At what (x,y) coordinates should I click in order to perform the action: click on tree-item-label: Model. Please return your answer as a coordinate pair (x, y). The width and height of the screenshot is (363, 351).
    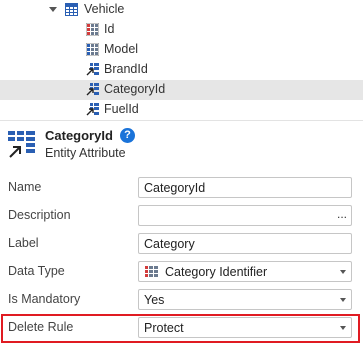
    Looking at the image, I should click on (121, 49).